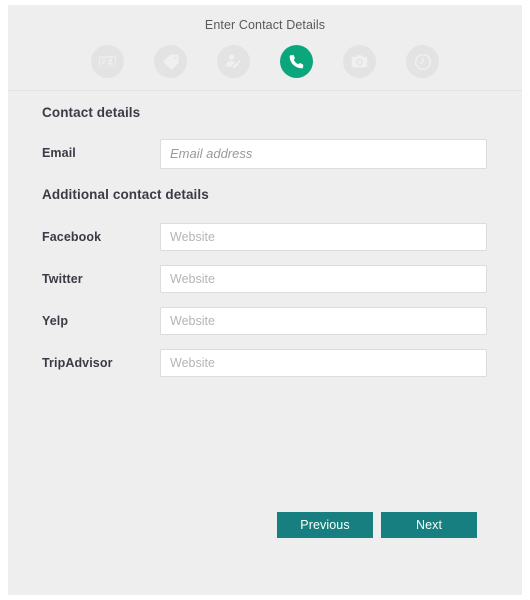 This screenshot has height=600, width=530. What do you see at coordinates (59, 153) in the screenshot?
I see `email-label: Email` at bounding box center [59, 153].